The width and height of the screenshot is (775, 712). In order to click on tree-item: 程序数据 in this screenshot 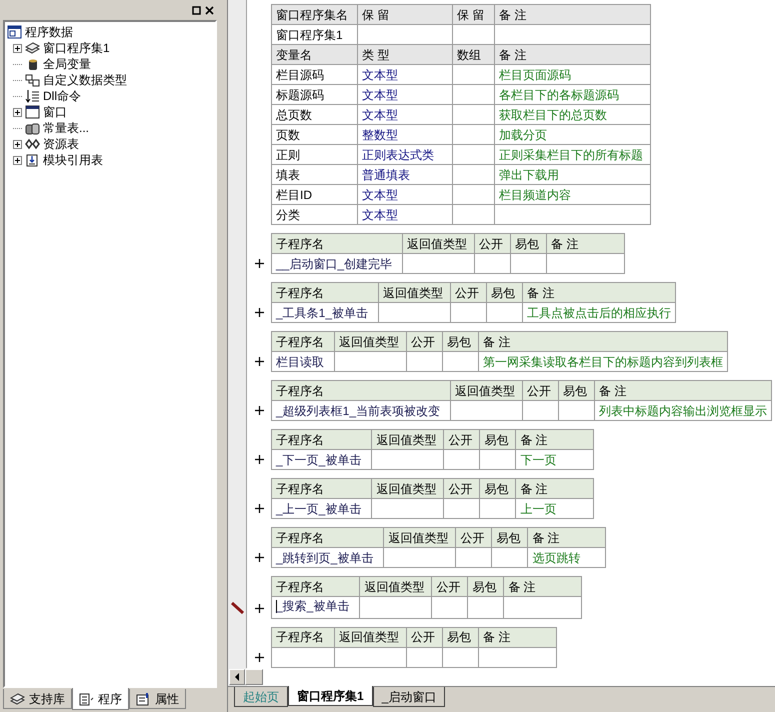, I will do `click(49, 32)`.